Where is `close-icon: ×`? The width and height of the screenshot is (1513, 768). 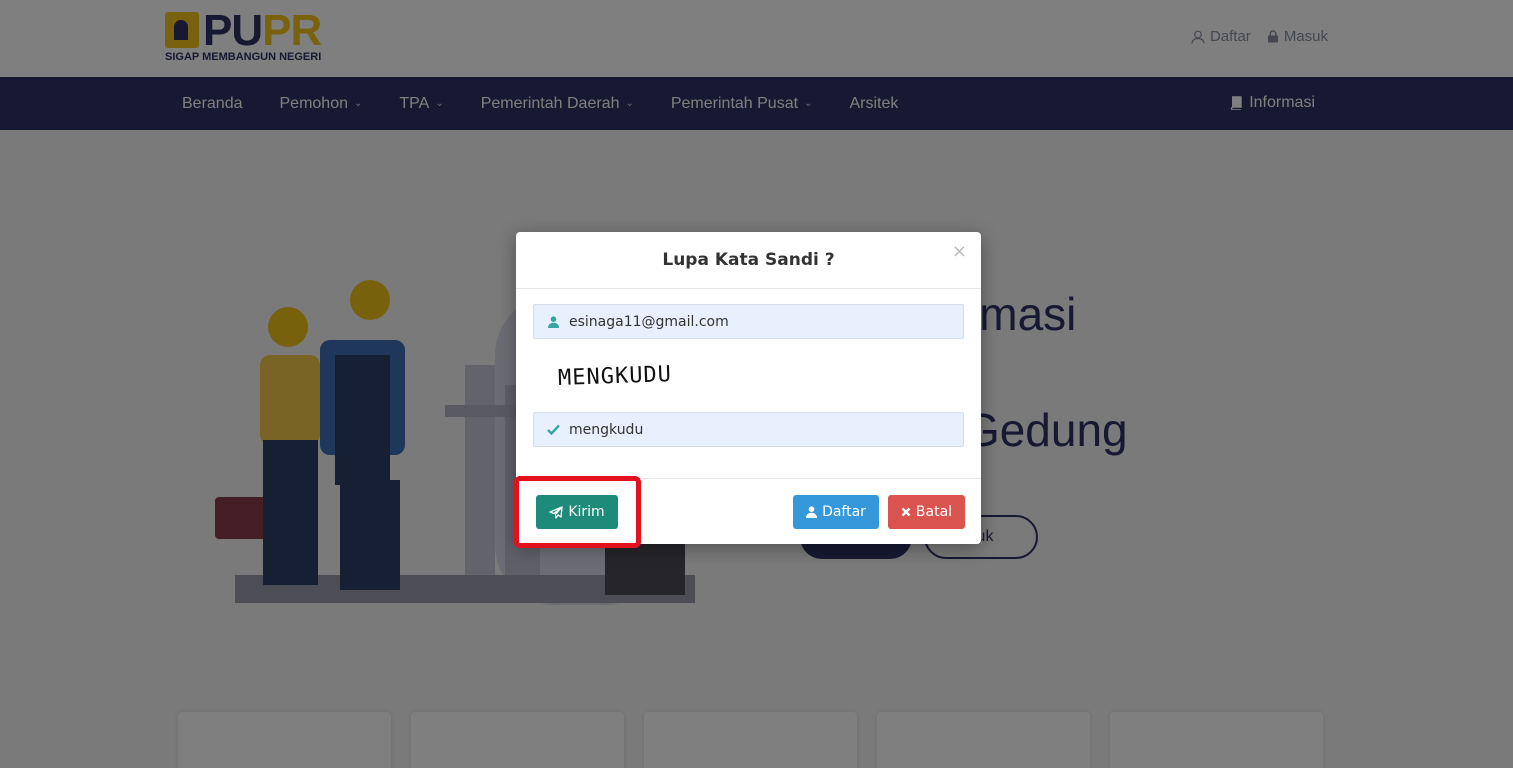
close-icon: × is located at coordinates (959, 251).